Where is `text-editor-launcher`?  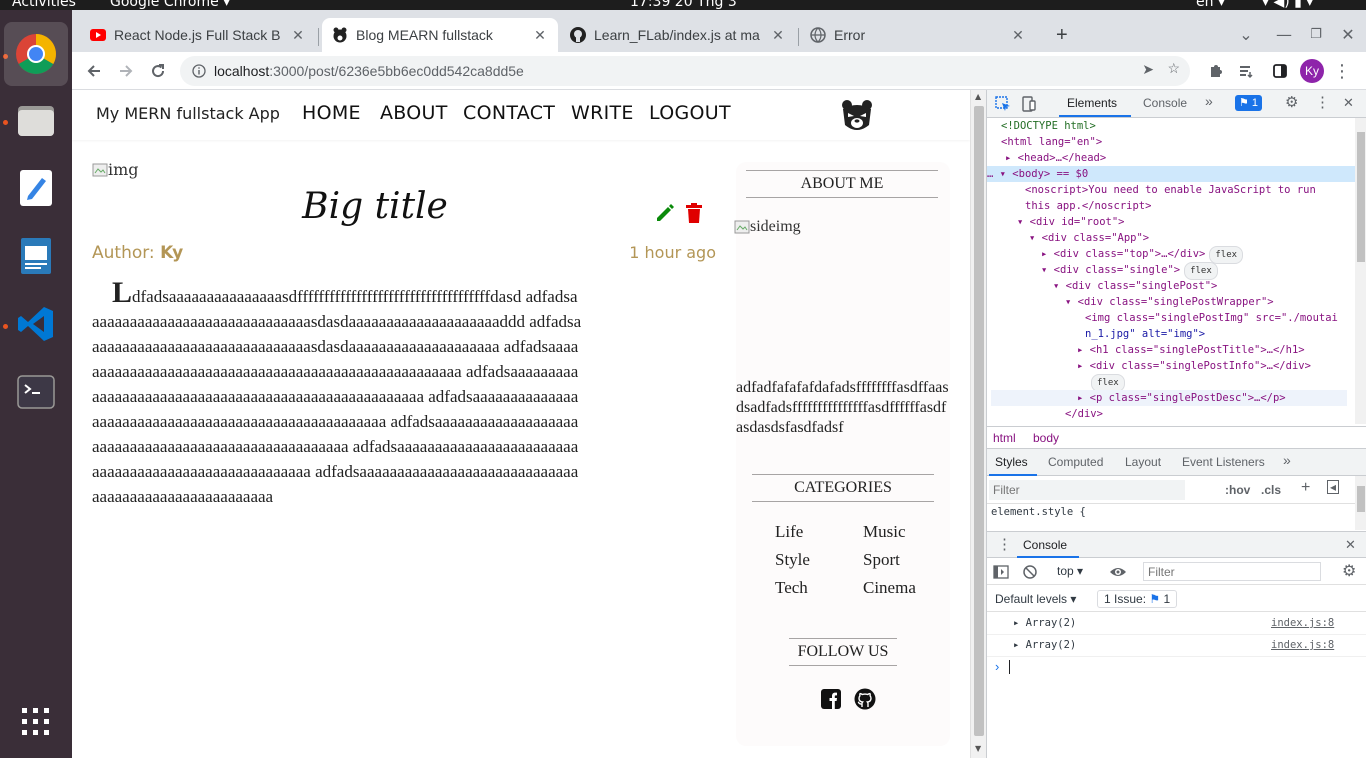 text-editor-launcher is located at coordinates (36, 188).